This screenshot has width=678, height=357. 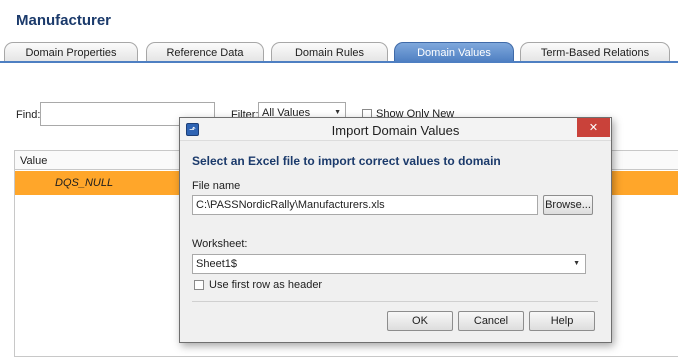 I want to click on tab-domain-rules: Domain Rules, so click(x=329, y=52).